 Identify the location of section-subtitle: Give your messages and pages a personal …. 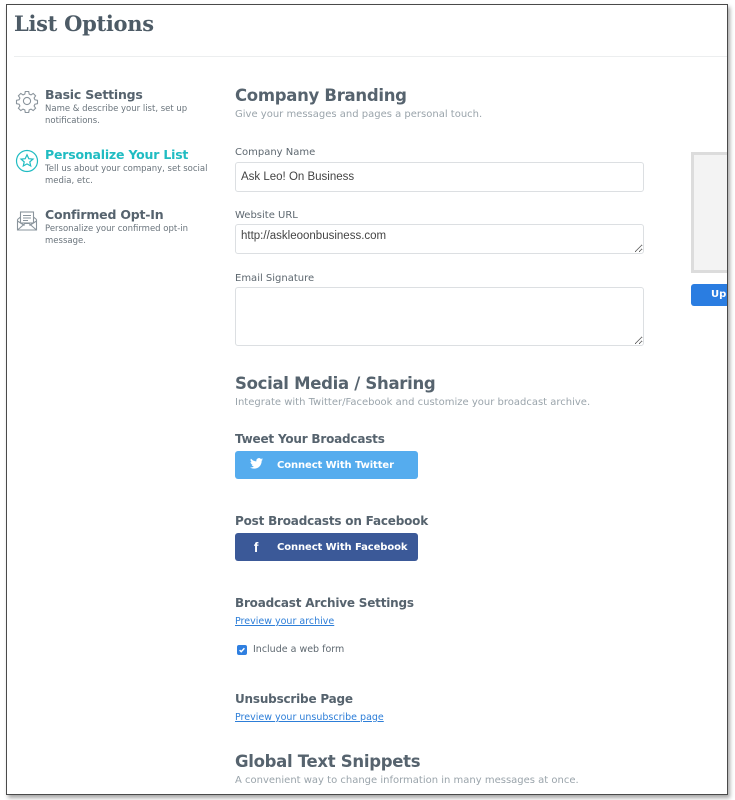
(359, 114).